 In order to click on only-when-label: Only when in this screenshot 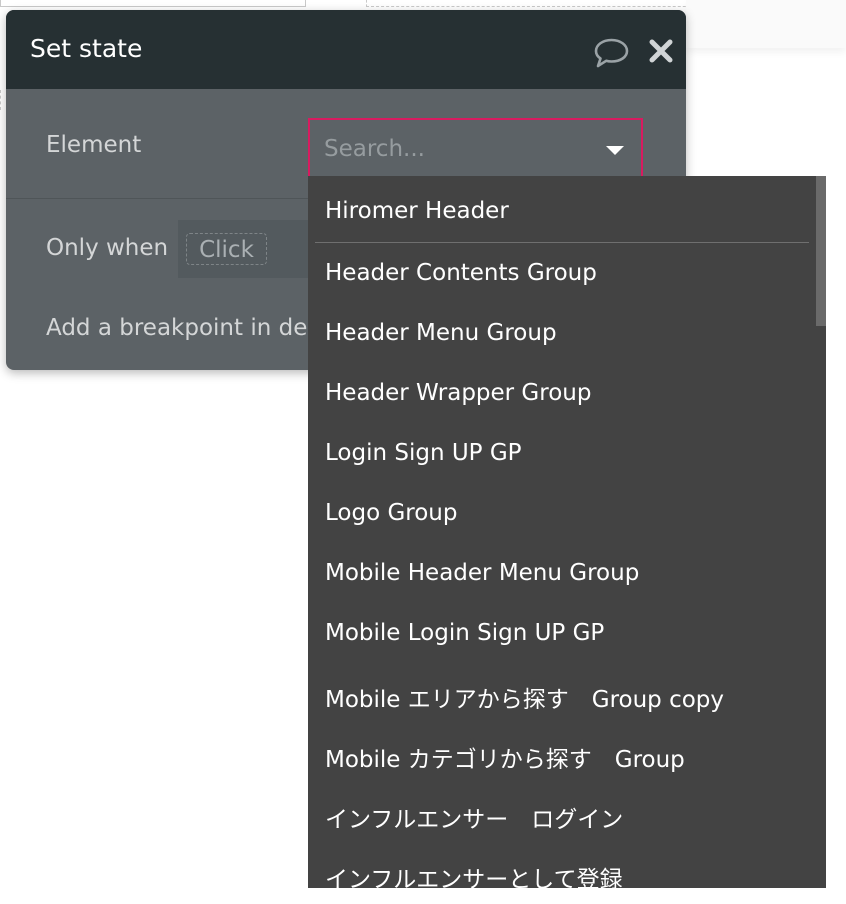, I will do `click(107, 248)`.